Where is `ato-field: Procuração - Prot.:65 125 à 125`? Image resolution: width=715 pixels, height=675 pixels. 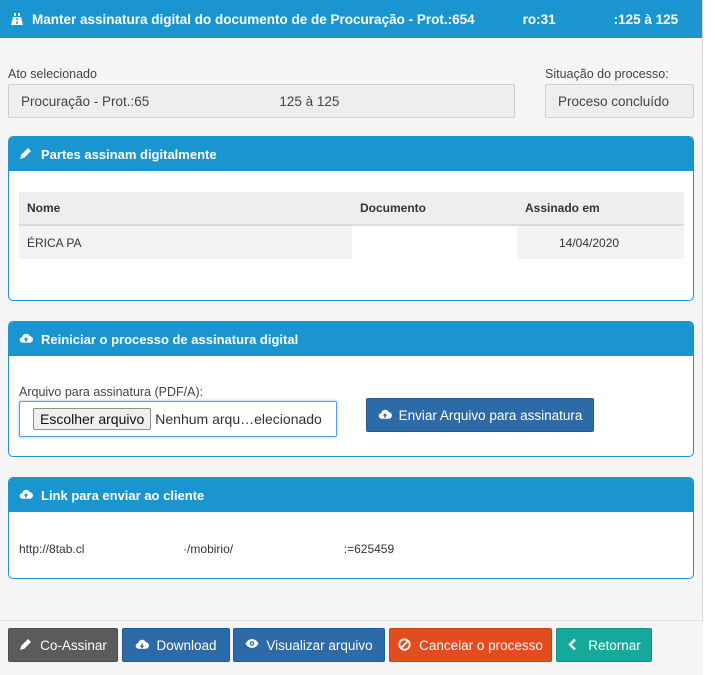
ato-field: Procuração - Prot.:65 125 à 125 is located at coordinates (261, 101).